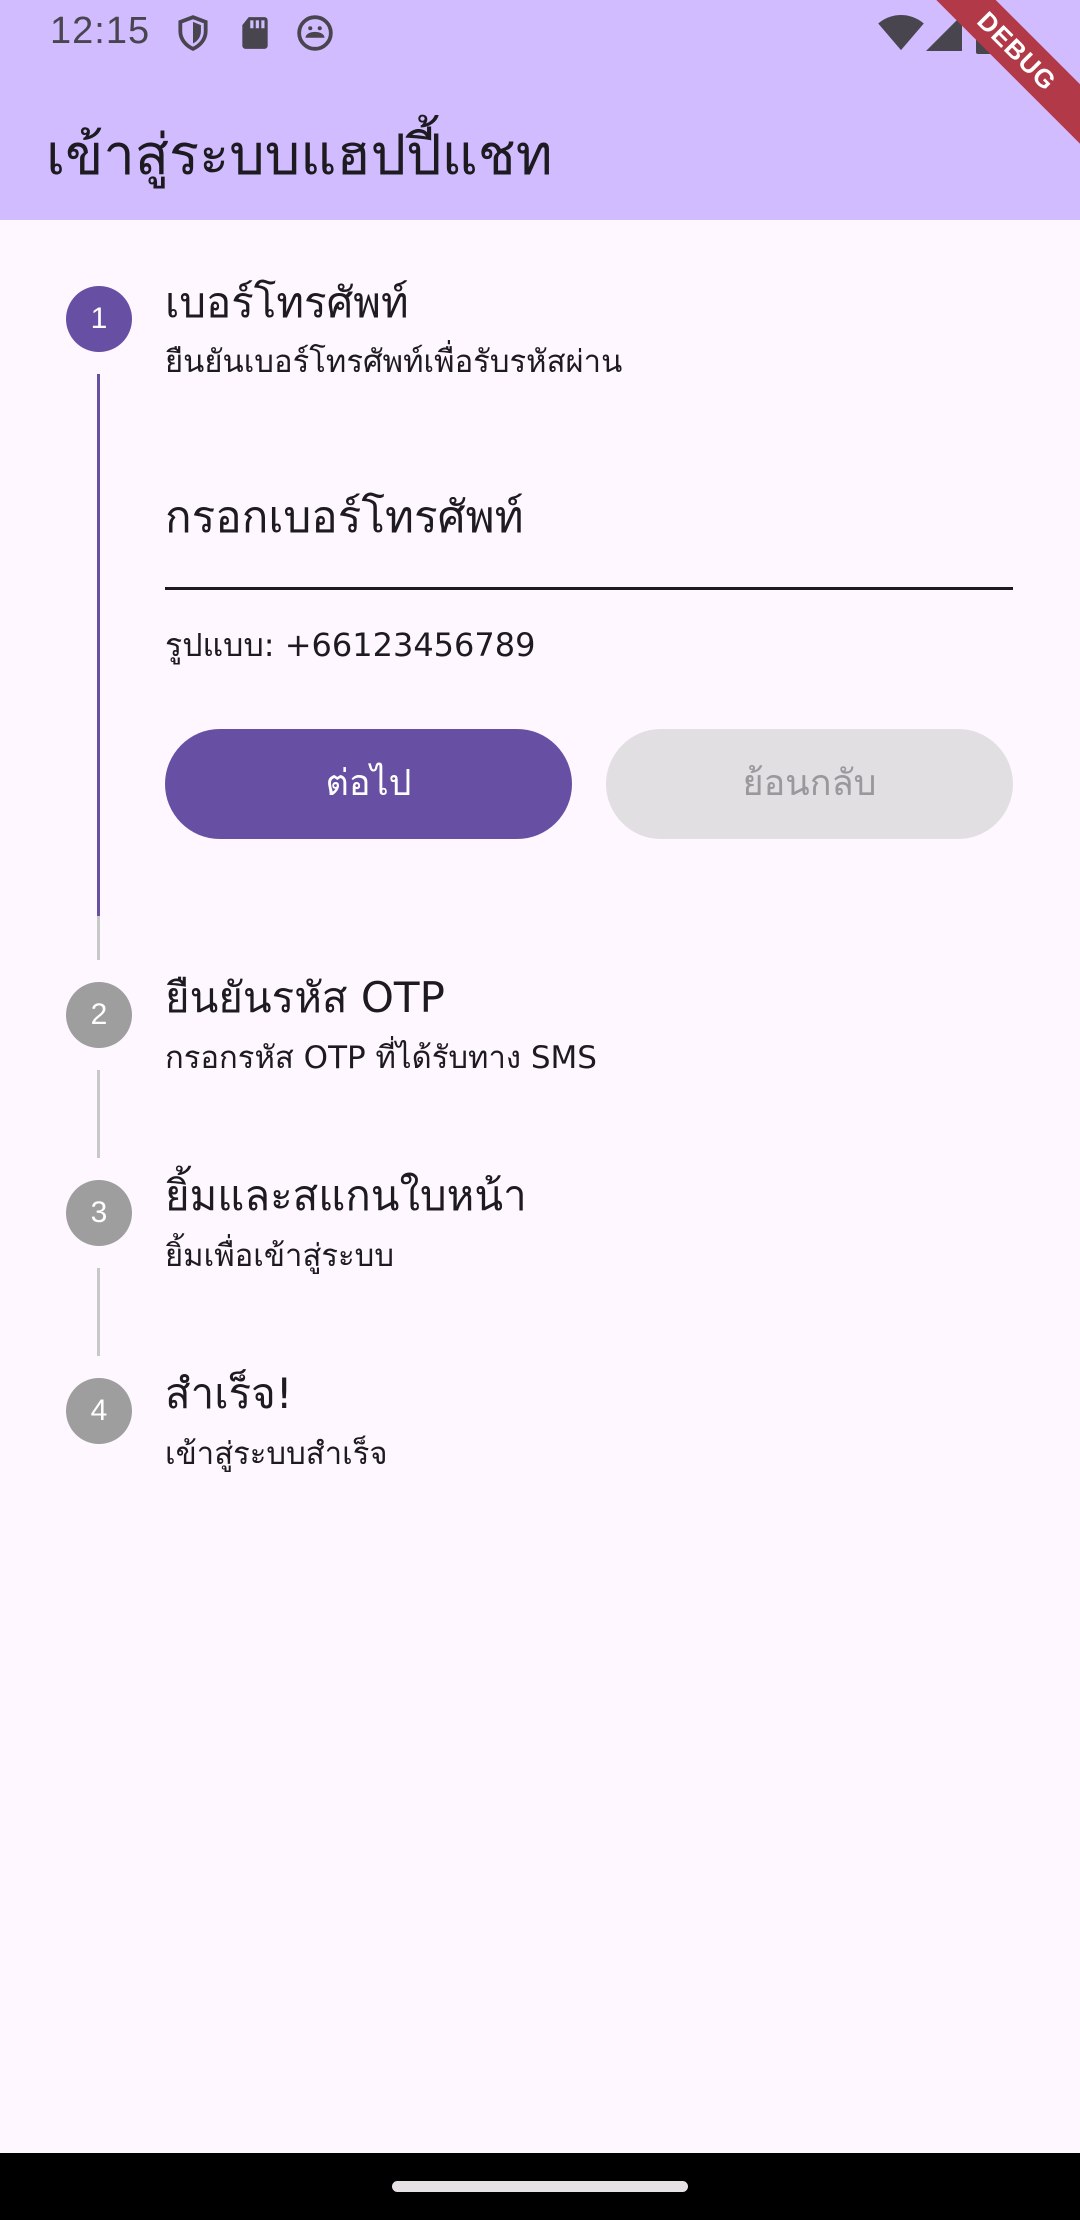 The height and width of the screenshot is (2220, 1080). What do you see at coordinates (540, 2186) in the screenshot?
I see `home-gesture-handle` at bounding box center [540, 2186].